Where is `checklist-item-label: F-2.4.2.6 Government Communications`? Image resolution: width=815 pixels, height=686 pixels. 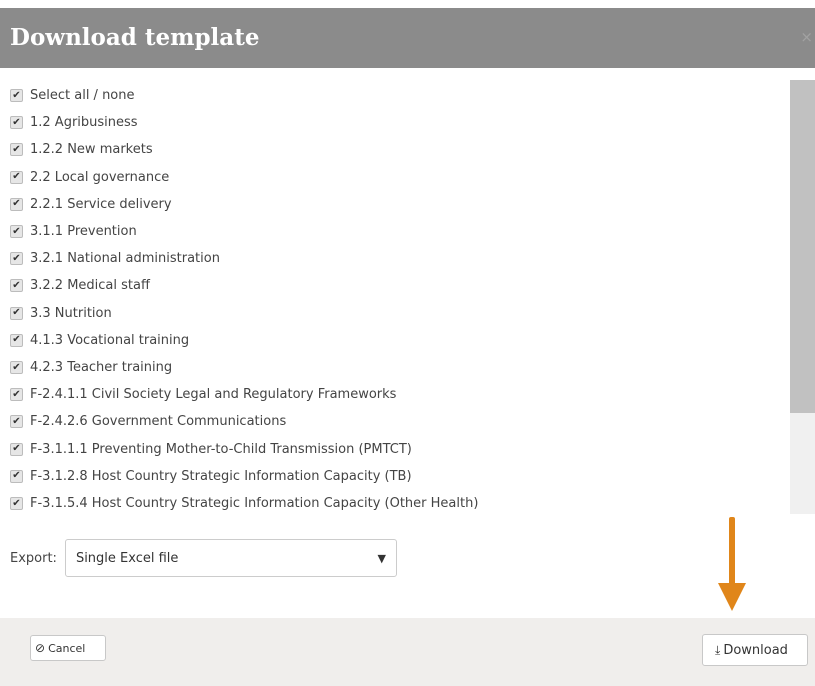
checklist-item-label: F-2.4.2.6 Government Communications is located at coordinates (158, 422).